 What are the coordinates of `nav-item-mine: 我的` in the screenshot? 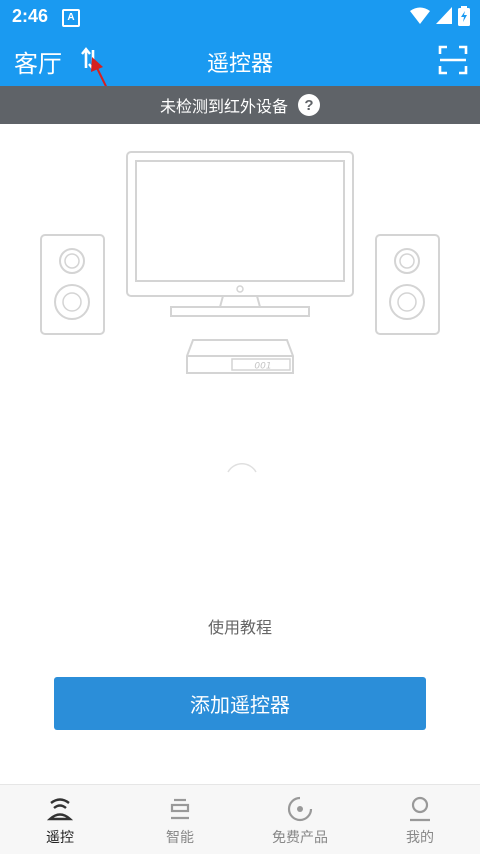 It's located at (420, 819).